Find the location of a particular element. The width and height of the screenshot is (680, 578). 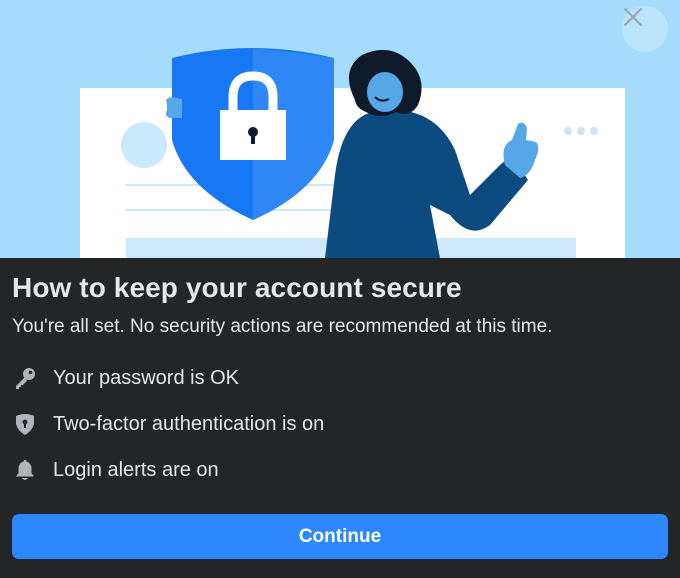

hand-holding-shield-shape is located at coordinates (174, 107).